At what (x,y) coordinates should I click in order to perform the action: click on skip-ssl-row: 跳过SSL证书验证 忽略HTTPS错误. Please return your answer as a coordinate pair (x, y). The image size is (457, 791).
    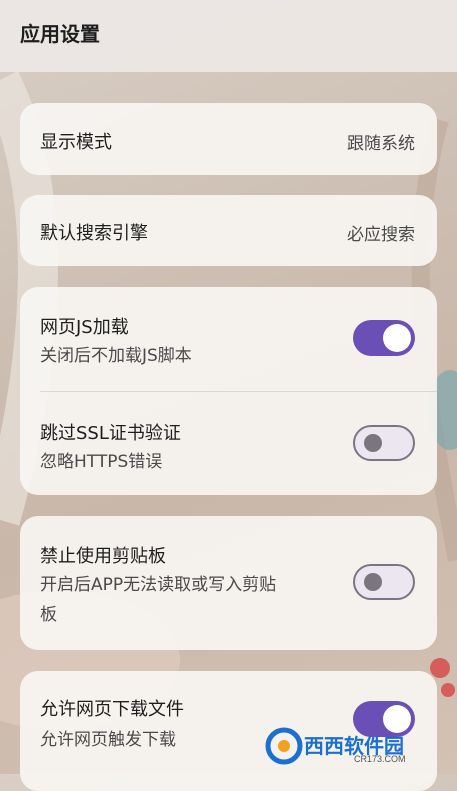
    Looking at the image, I should click on (228, 443).